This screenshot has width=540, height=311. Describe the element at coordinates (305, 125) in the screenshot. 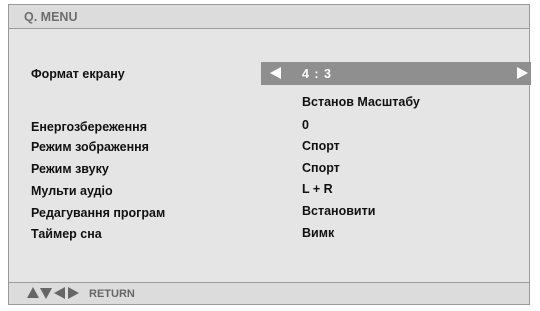

I see `energy-saving-value: 0` at that location.